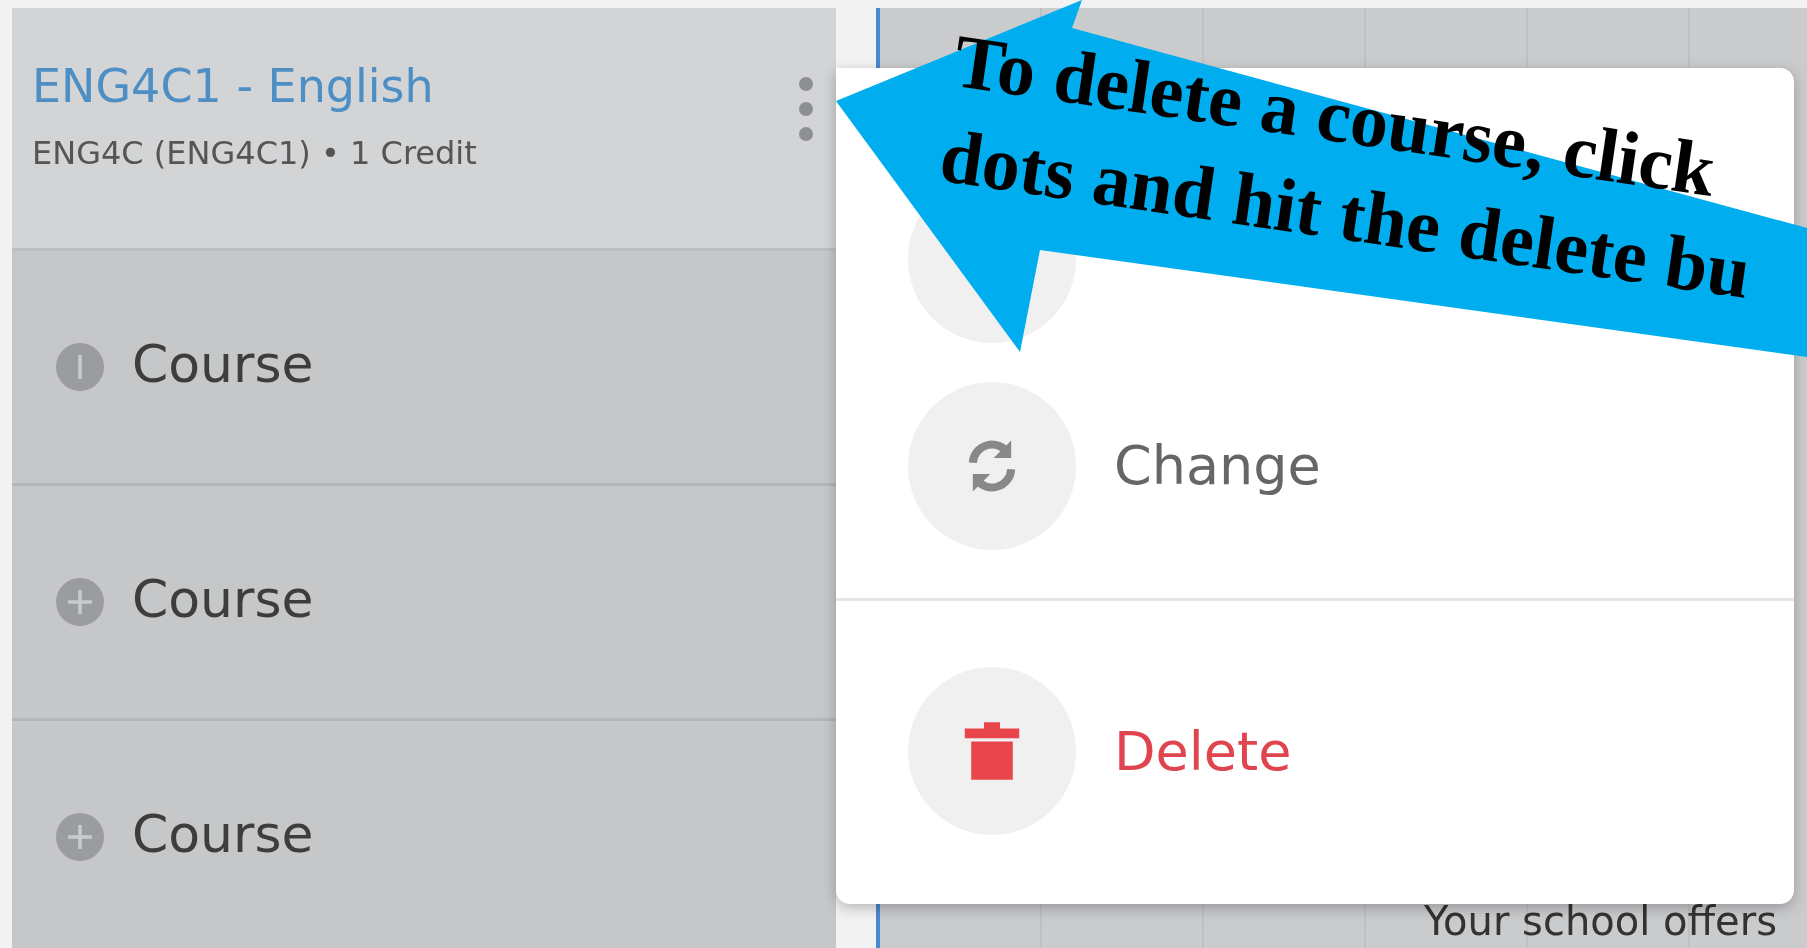 Image resolution: width=1807 pixels, height=948 pixels. Describe the element at coordinates (80, 367) in the screenshot. I see `info-circle-icon` at that location.